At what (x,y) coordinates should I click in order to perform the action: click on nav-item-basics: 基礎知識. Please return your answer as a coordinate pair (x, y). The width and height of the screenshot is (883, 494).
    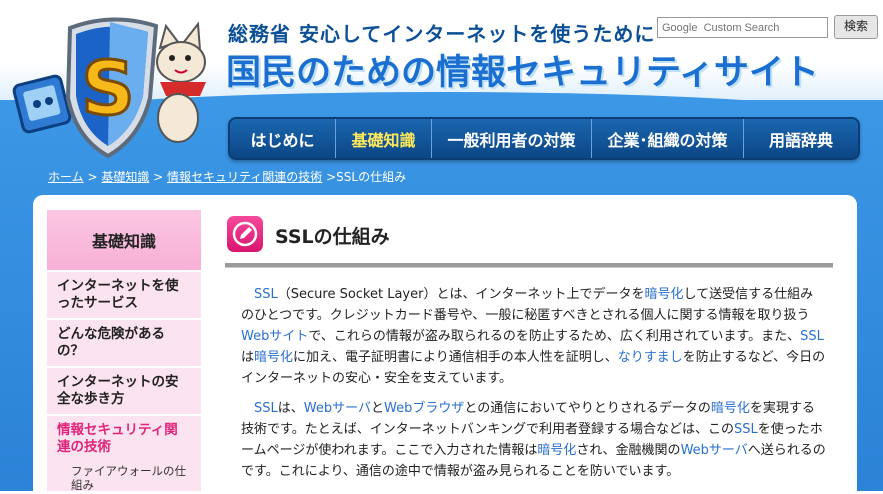
    Looking at the image, I should click on (384, 138).